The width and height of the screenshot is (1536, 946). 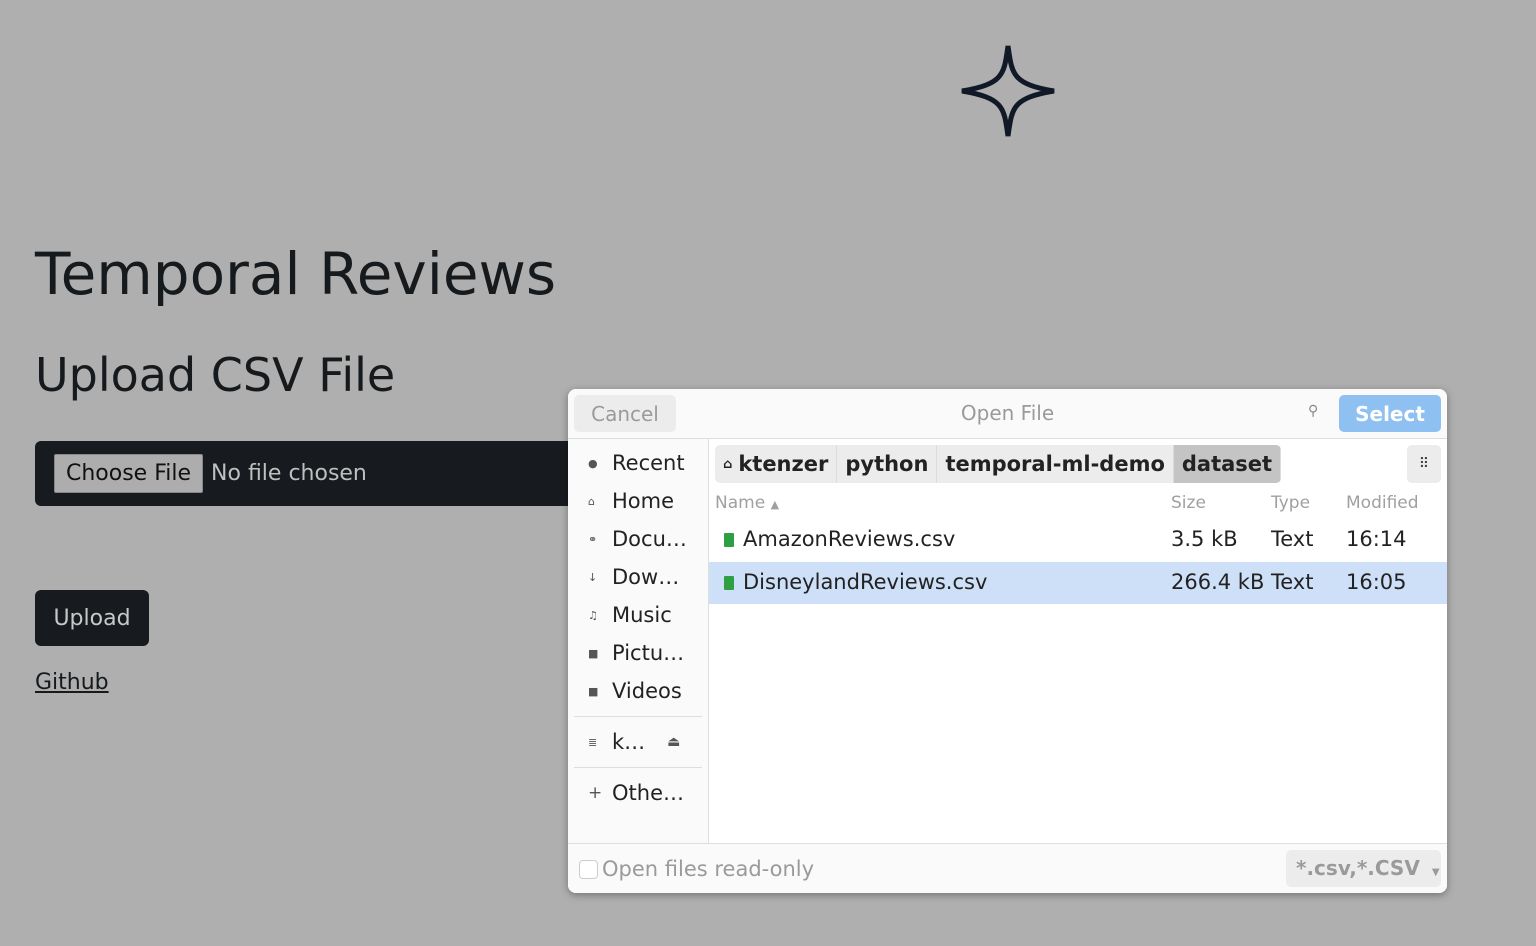 What do you see at coordinates (642, 615) in the screenshot?
I see `sidebar-item-label: Music` at bounding box center [642, 615].